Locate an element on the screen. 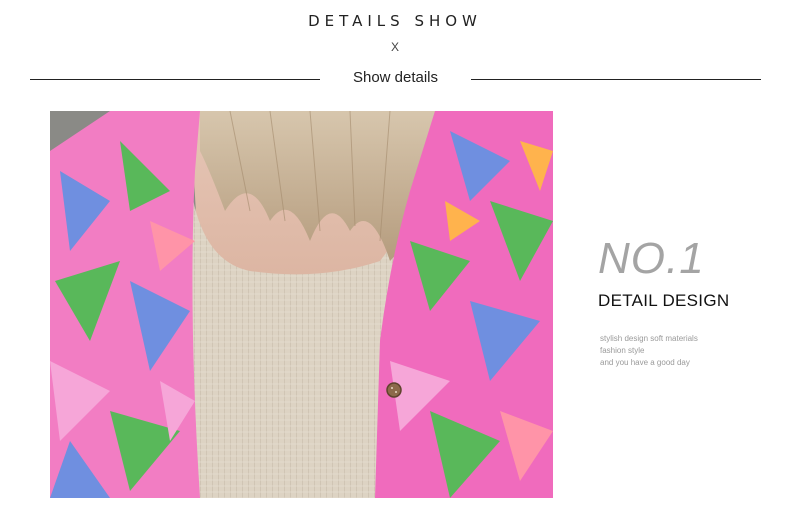 Image resolution: width=790 pixels, height=507 pixels. divider-left is located at coordinates (175, 79).